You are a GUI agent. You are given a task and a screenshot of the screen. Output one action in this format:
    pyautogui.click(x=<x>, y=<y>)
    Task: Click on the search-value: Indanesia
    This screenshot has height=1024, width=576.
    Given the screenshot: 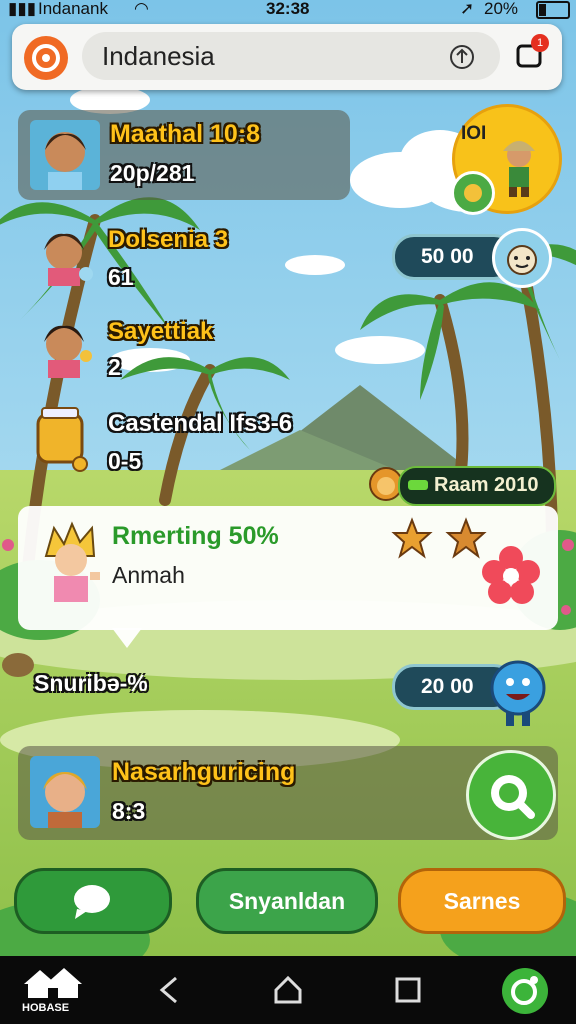 What is the action you would take?
    pyautogui.click(x=158, y=56)
    